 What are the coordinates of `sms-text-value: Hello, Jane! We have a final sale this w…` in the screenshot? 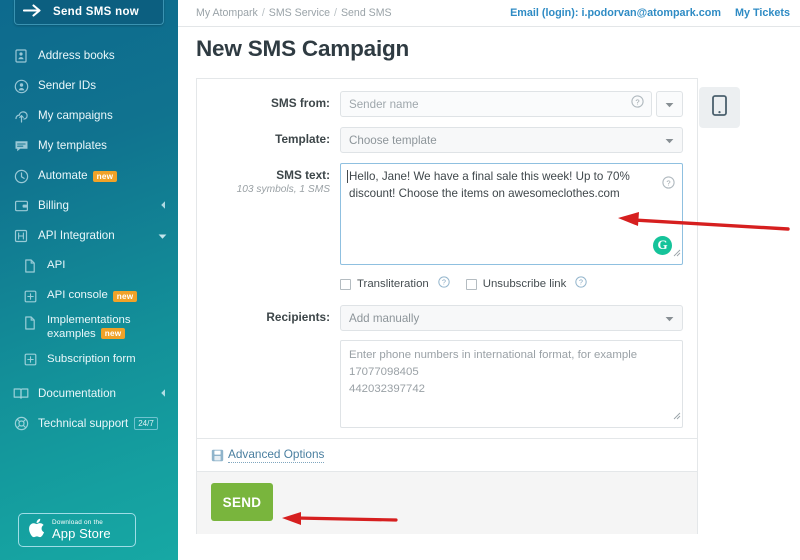 It's located at (489, 185).